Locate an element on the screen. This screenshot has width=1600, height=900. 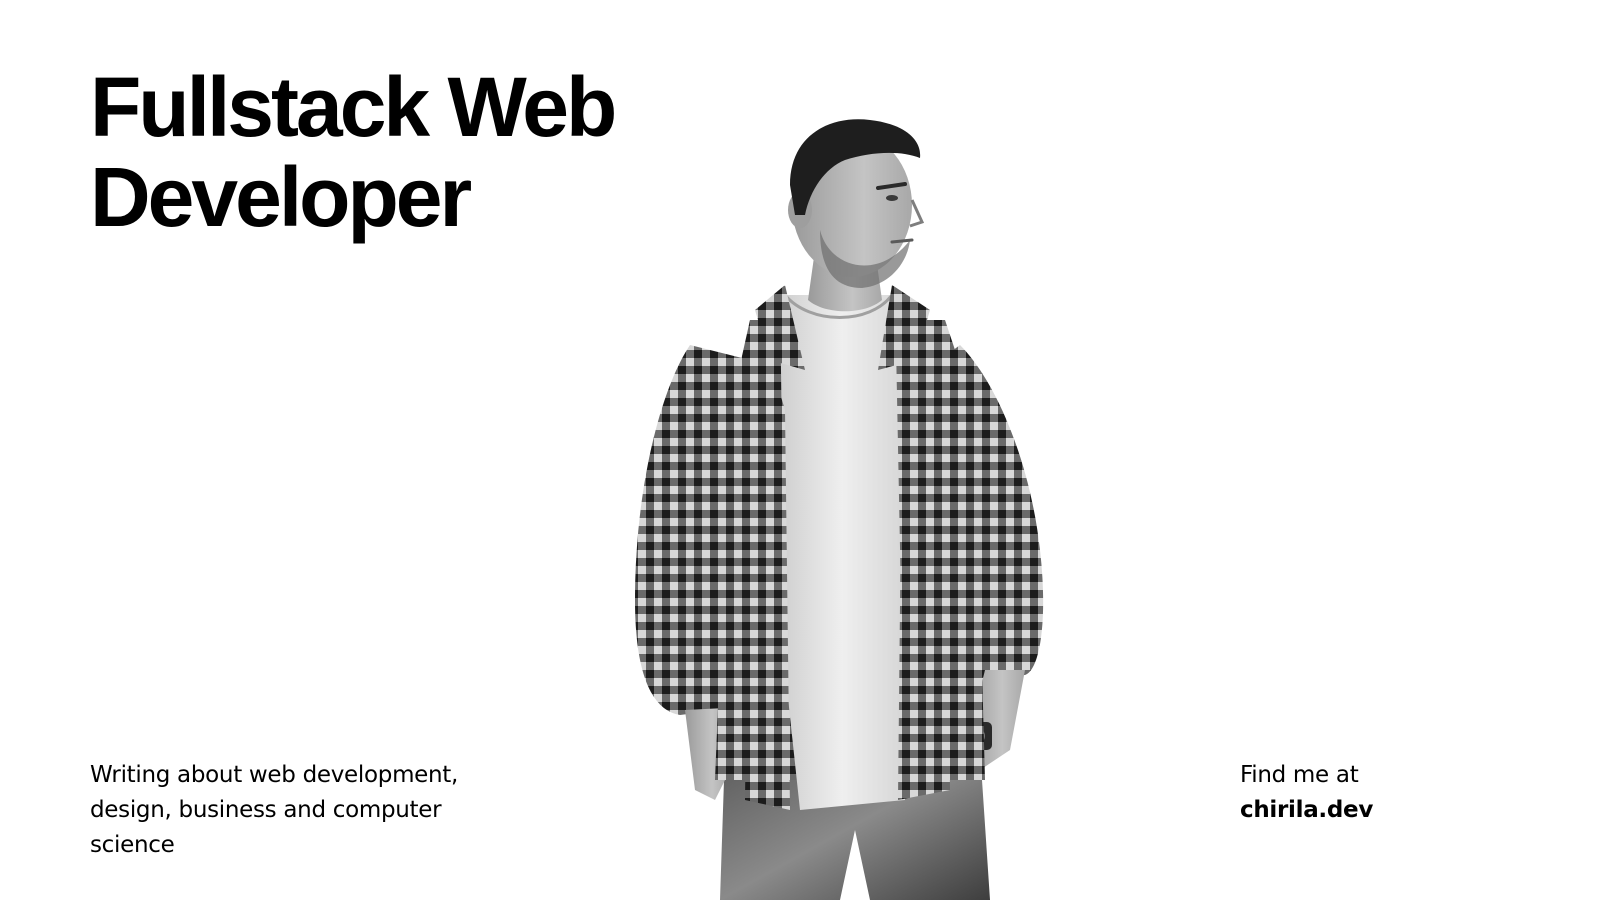
headline-line-2: Developer is located at coordinates (281, 197).